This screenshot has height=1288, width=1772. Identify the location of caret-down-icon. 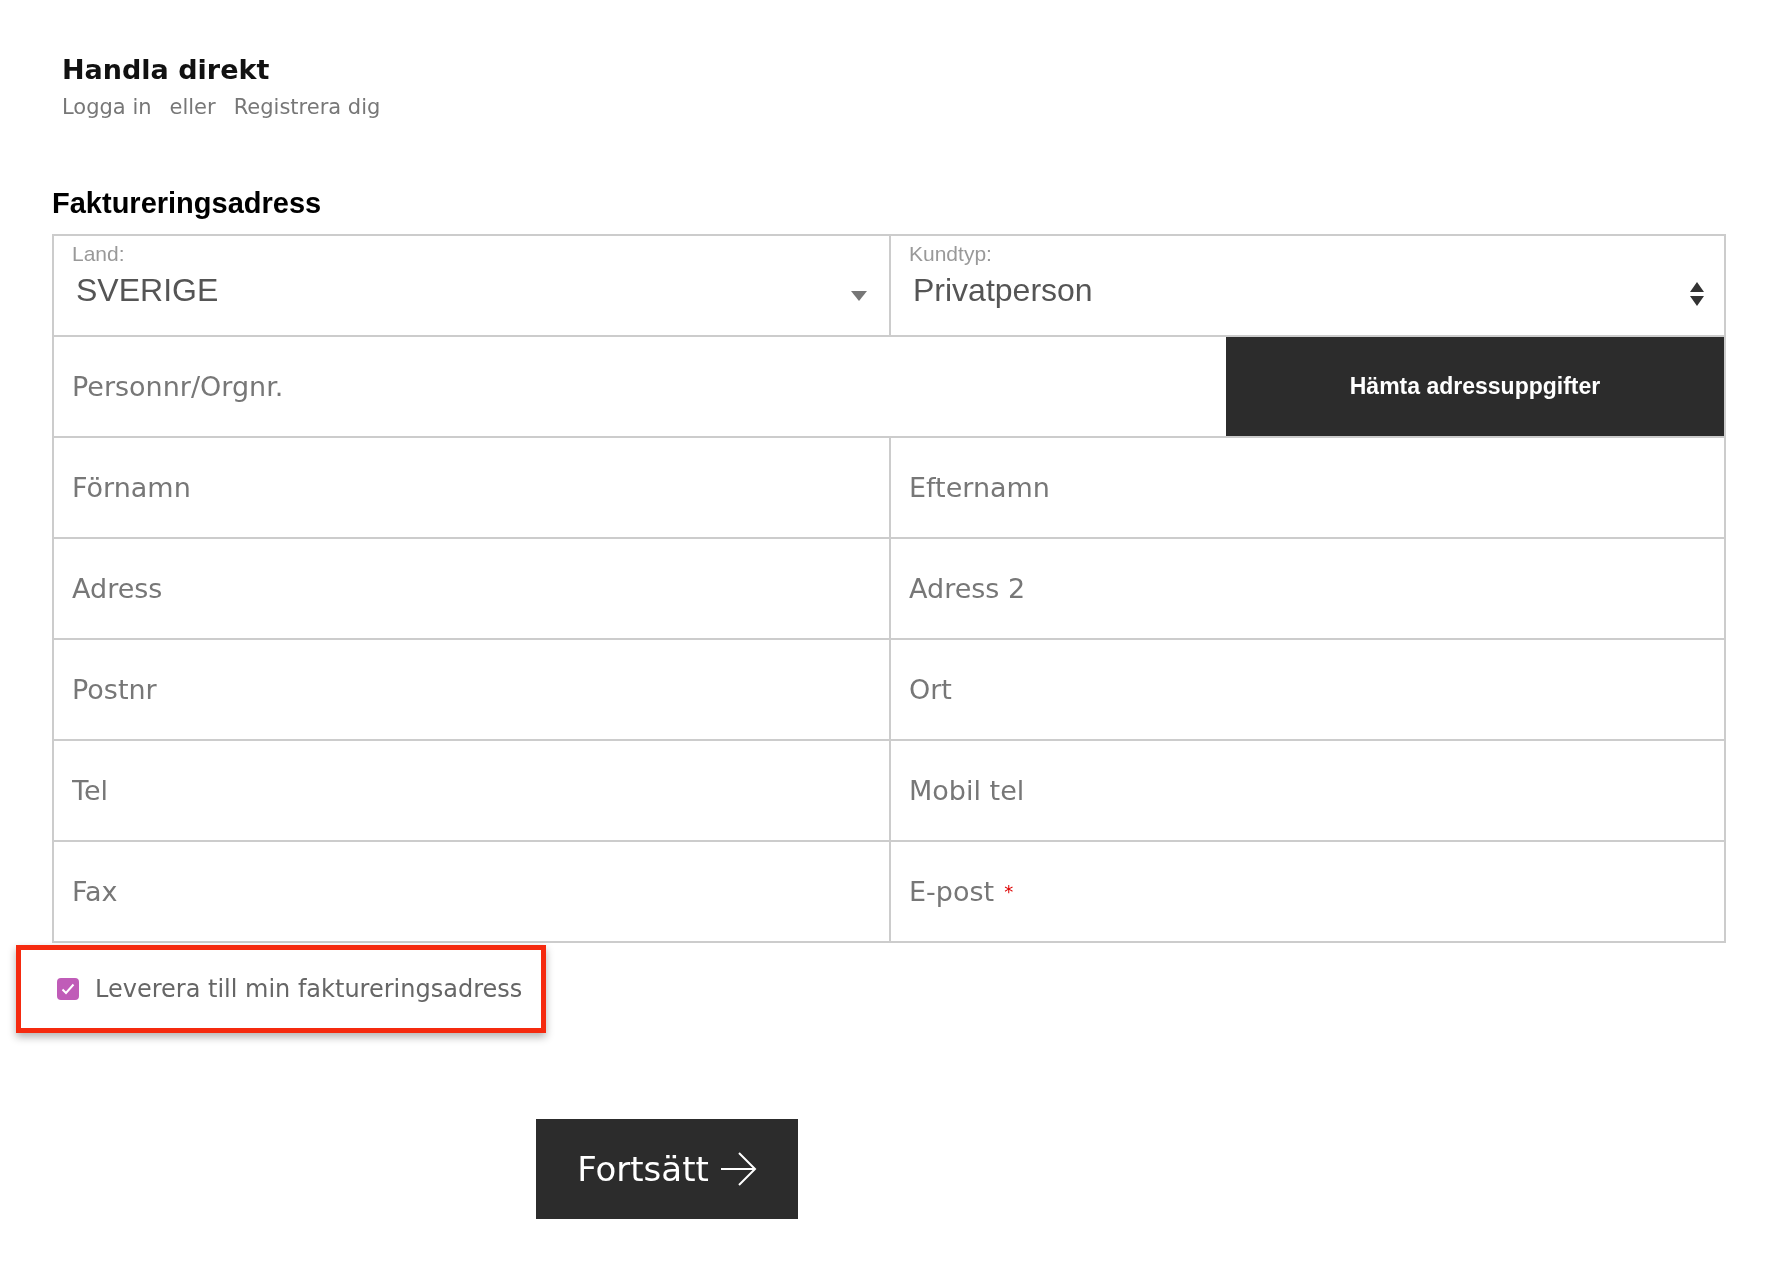
(859, 296).